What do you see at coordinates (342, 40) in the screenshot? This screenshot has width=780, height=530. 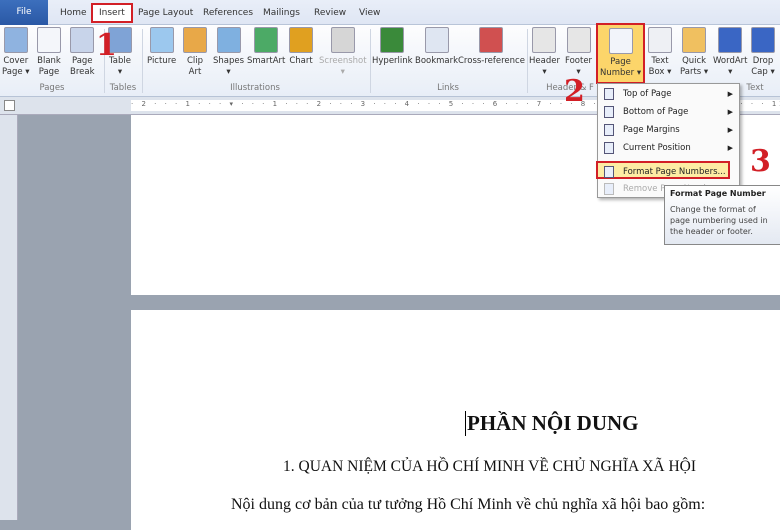 I see `screenshot-icon` at bounding box center [342, 40].